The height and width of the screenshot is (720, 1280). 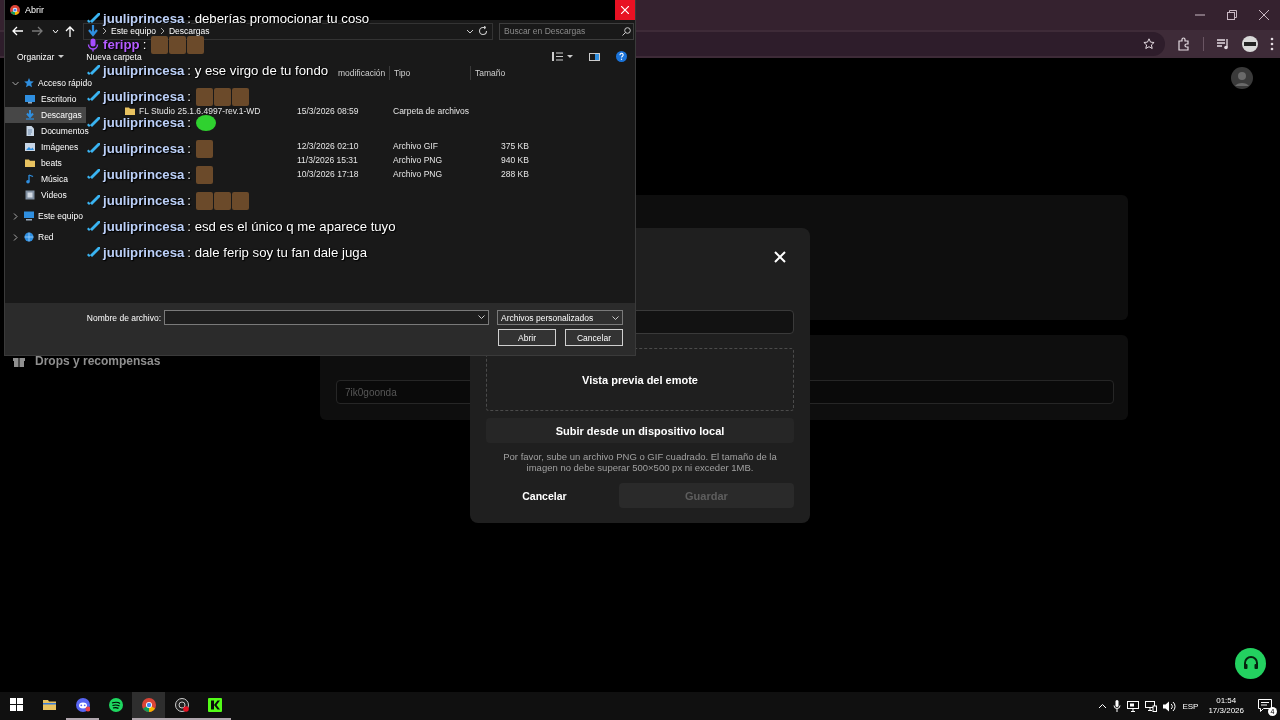 I want to click on file-size: 288 KB, so click(x=515, y=174).